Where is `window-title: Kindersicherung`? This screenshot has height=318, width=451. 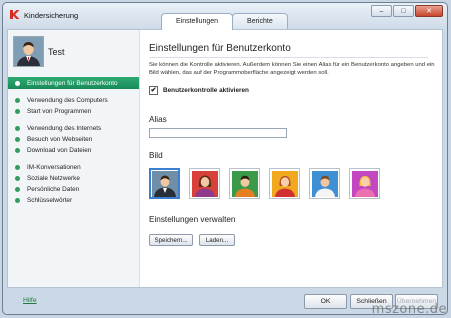 window-title: Kindersicherung is located at coordinates (51, 15).